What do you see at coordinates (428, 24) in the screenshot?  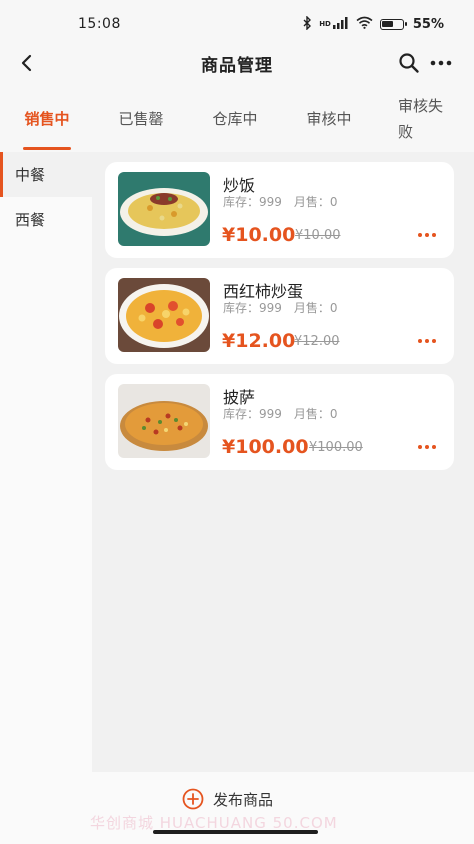 I see `battery-percent: 55%` at bounding box center [428, 24].